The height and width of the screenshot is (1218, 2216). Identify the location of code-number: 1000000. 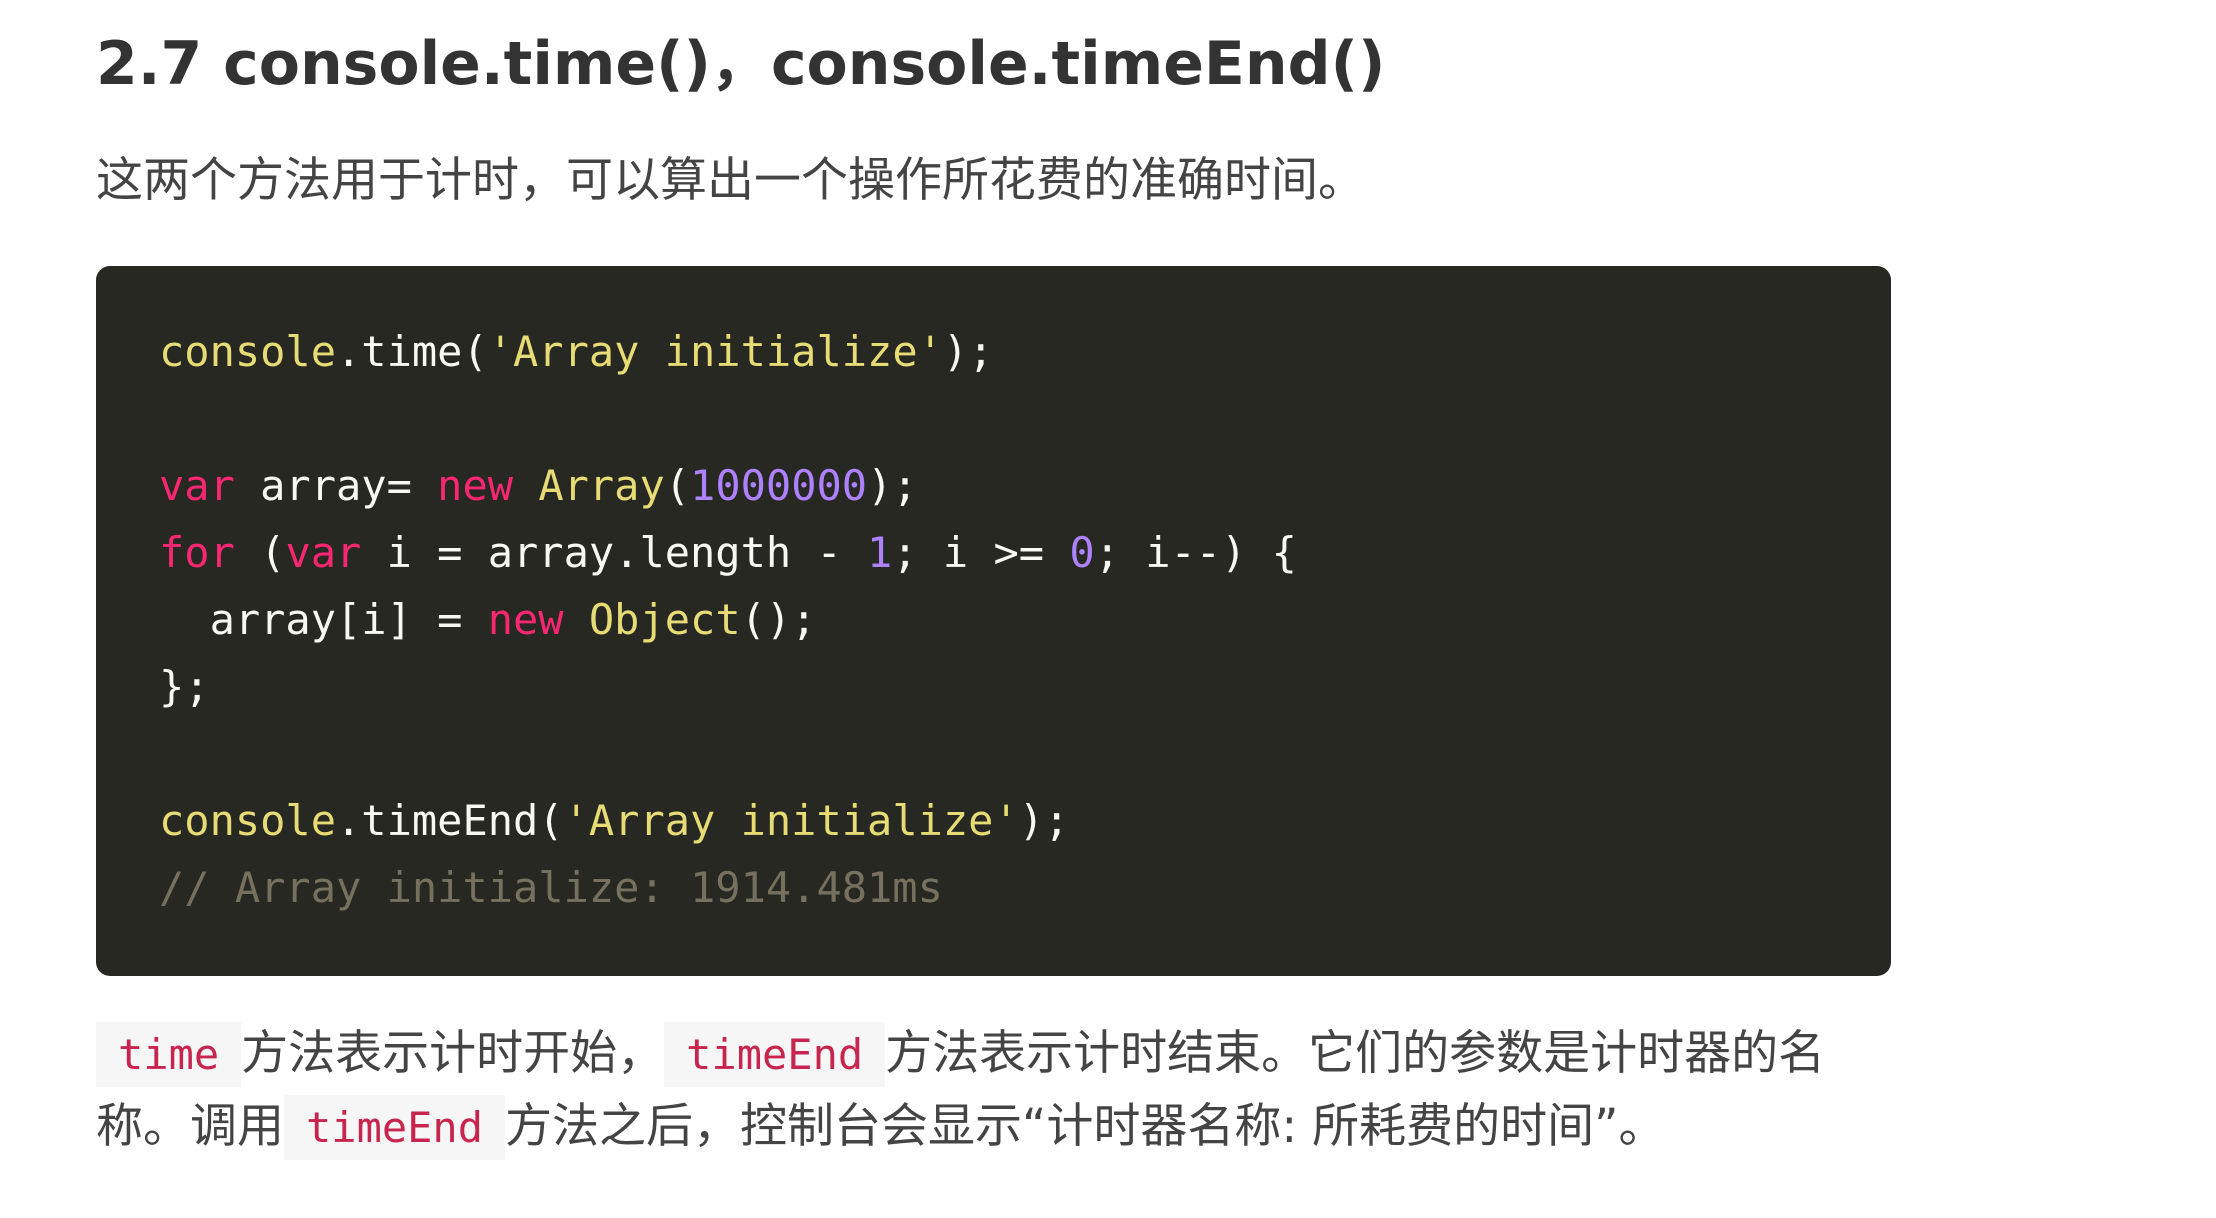
(779, 485).